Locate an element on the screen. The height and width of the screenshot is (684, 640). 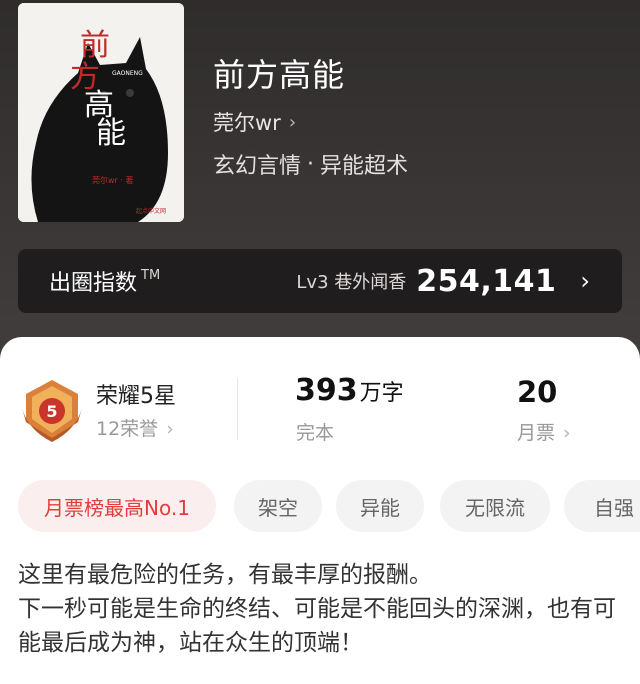
index-value: 254,141 is located at coordinates (486, 281).